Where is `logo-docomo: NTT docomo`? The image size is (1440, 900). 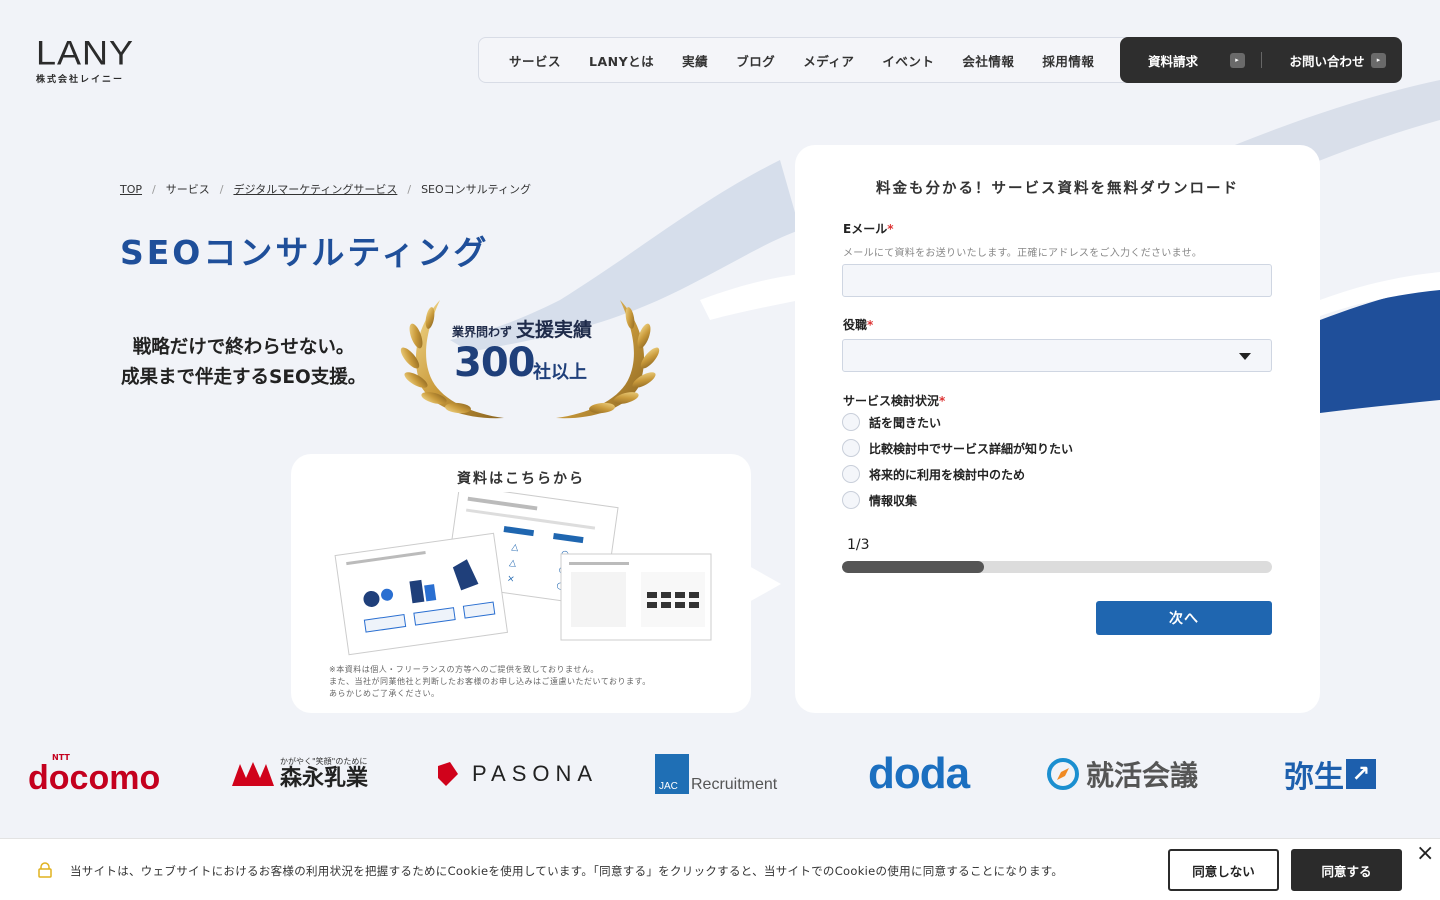
logo-docomo: NTT docomo is located at coordinates (94, 774).